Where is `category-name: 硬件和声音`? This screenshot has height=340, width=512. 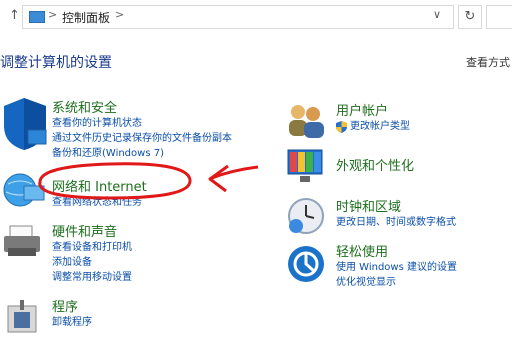
category-name: 硬件和声音 is located at coordinates (92, 230).